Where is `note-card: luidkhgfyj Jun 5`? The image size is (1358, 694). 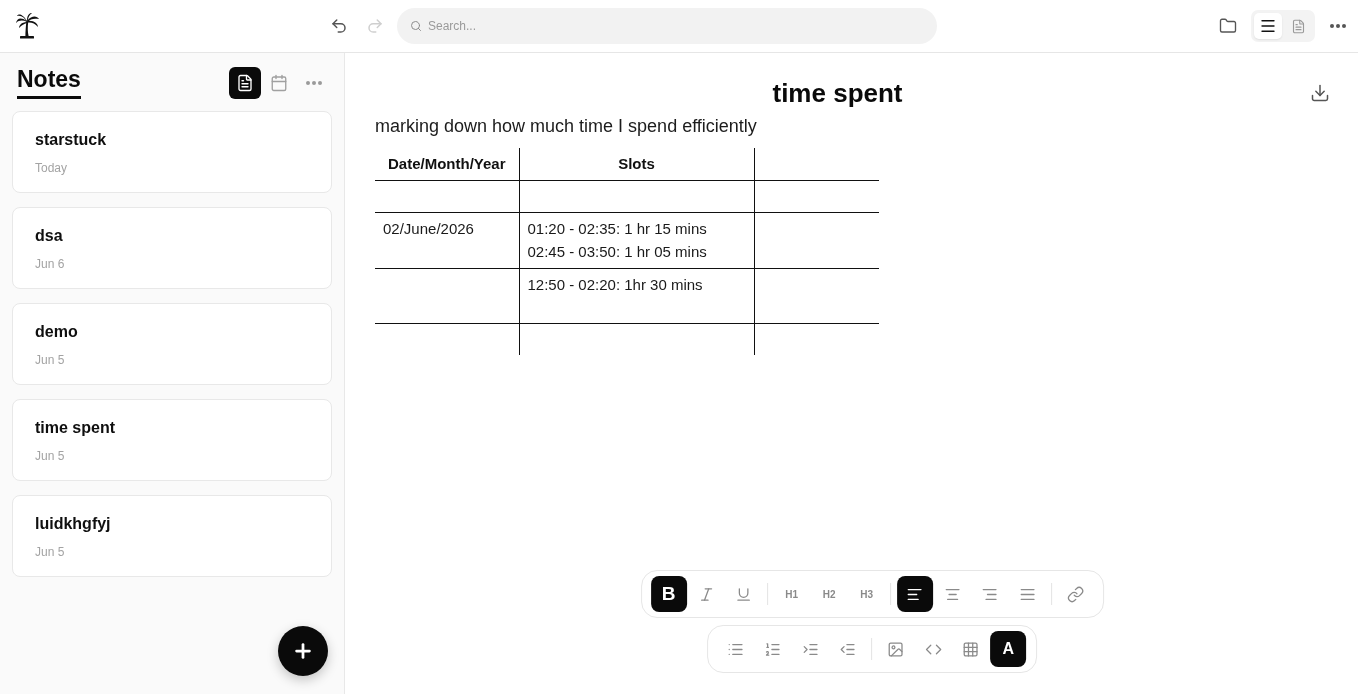
note-card: luidkhgfyj Jun 5 is located at coordinates (172, 536).